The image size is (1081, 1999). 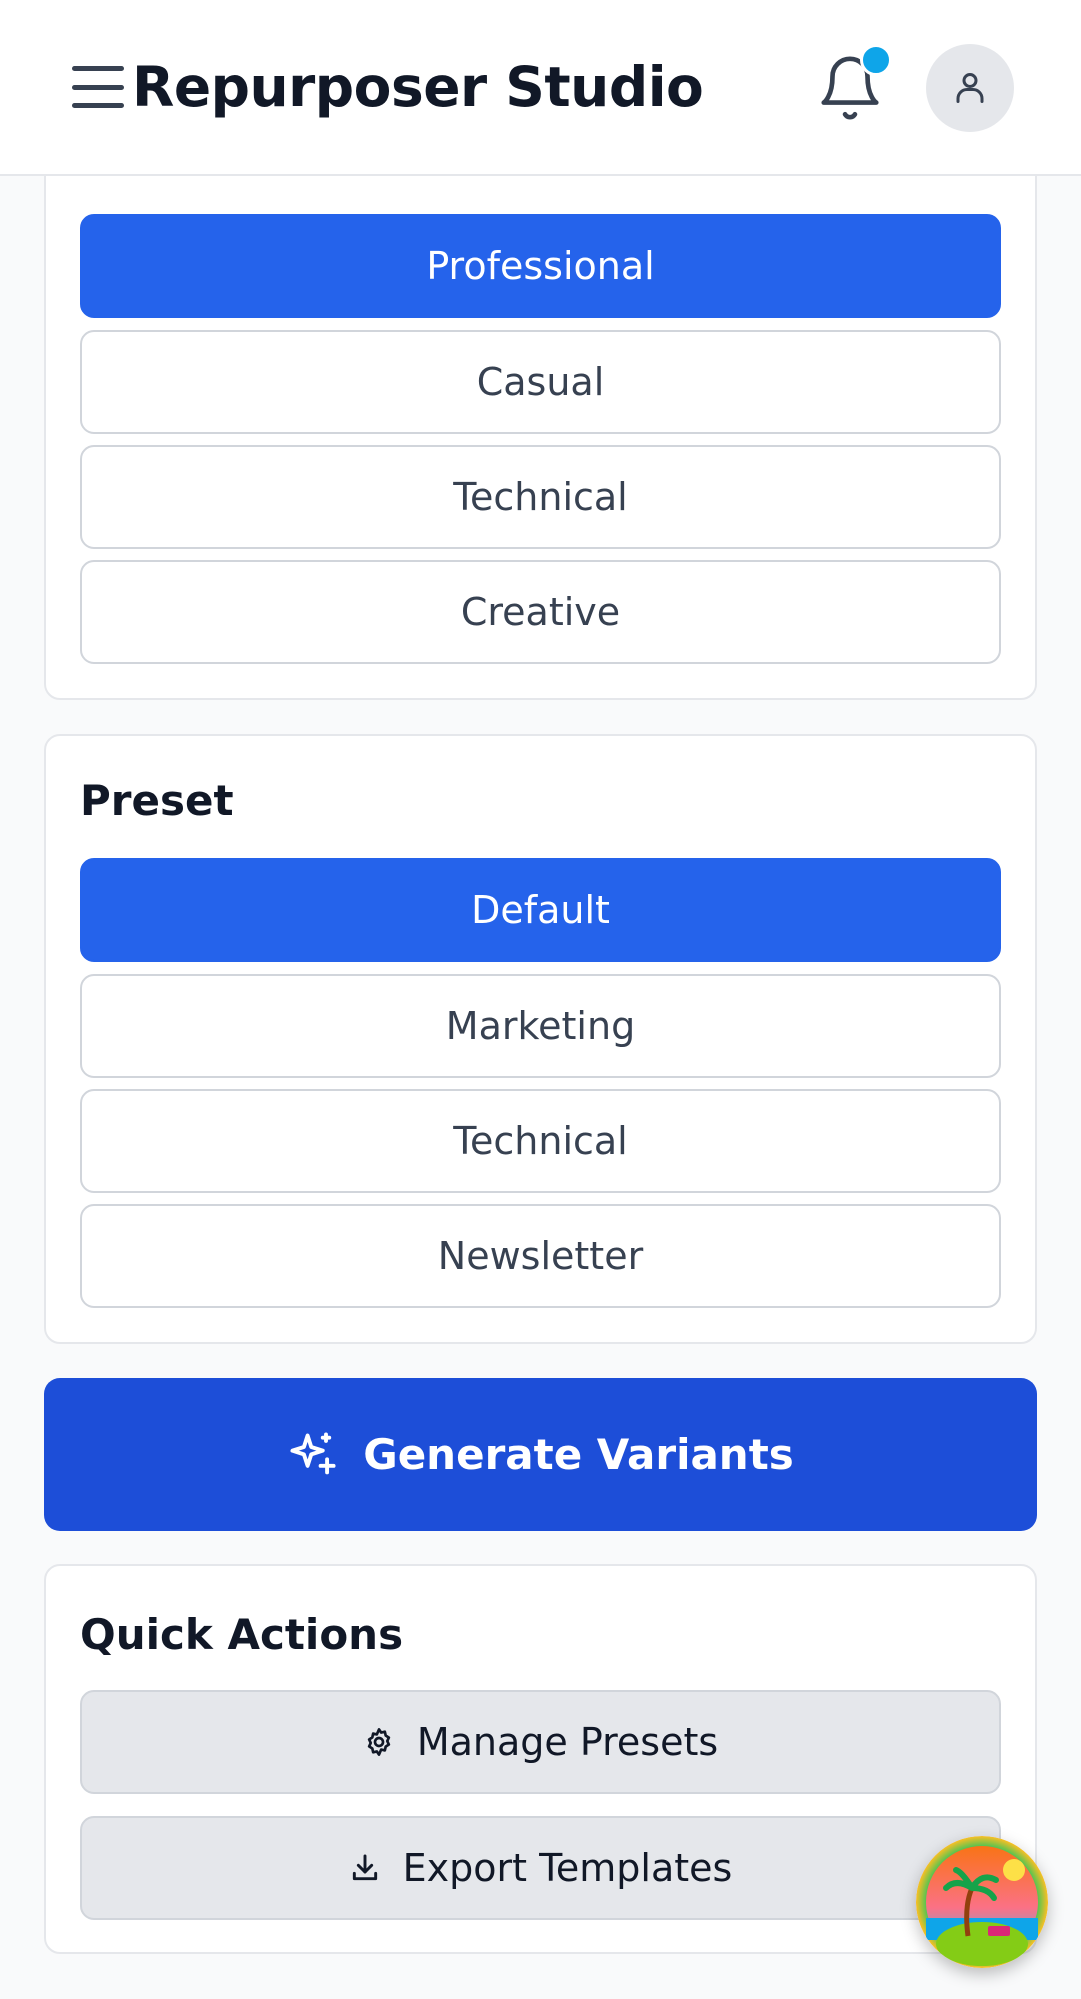 I want to click on preset-option-technical: Technical, so click(x=540, y=1141).